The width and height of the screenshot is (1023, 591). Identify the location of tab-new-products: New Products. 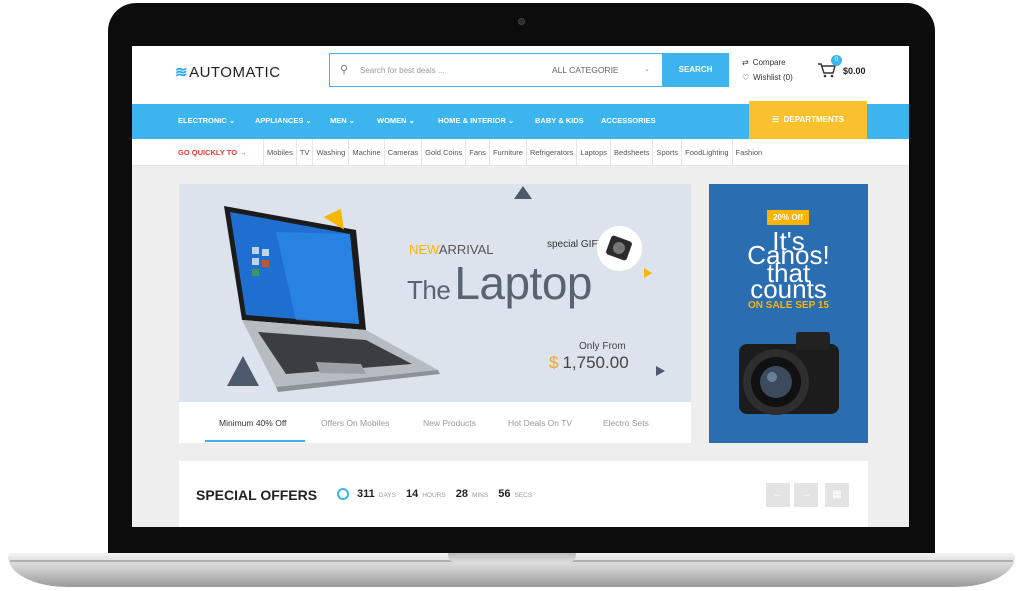
(449, 423).